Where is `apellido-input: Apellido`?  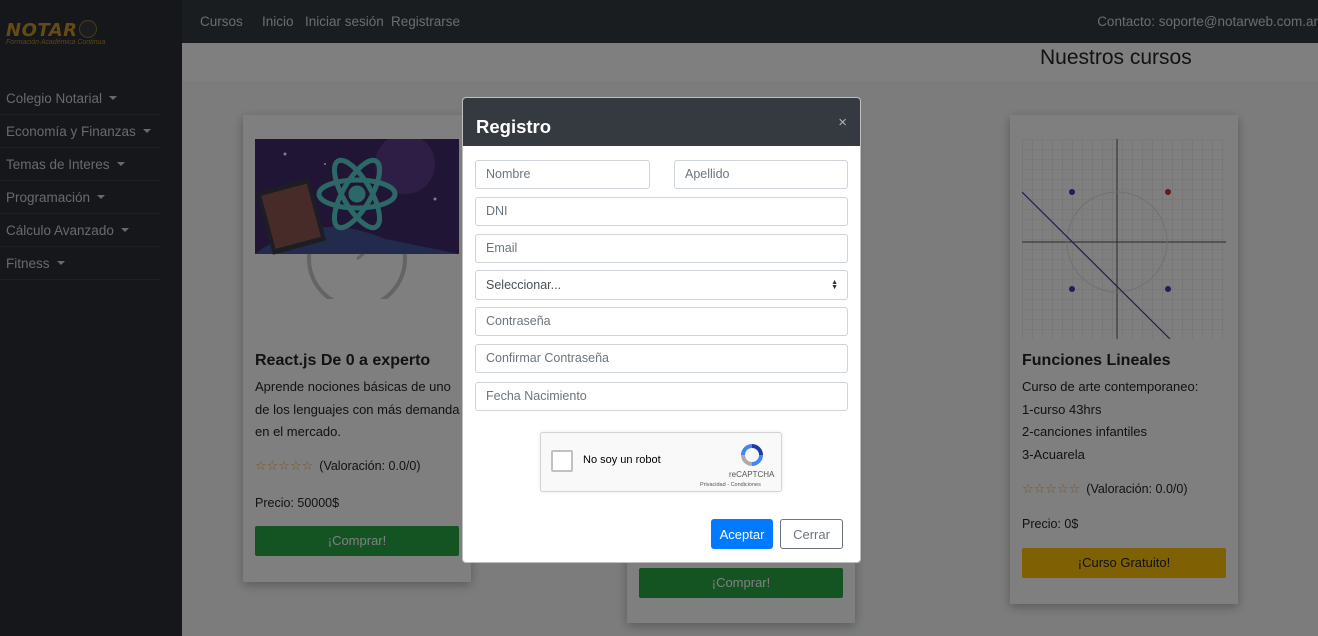
apellido-input: Apellido is located at coordinates (761, 174).